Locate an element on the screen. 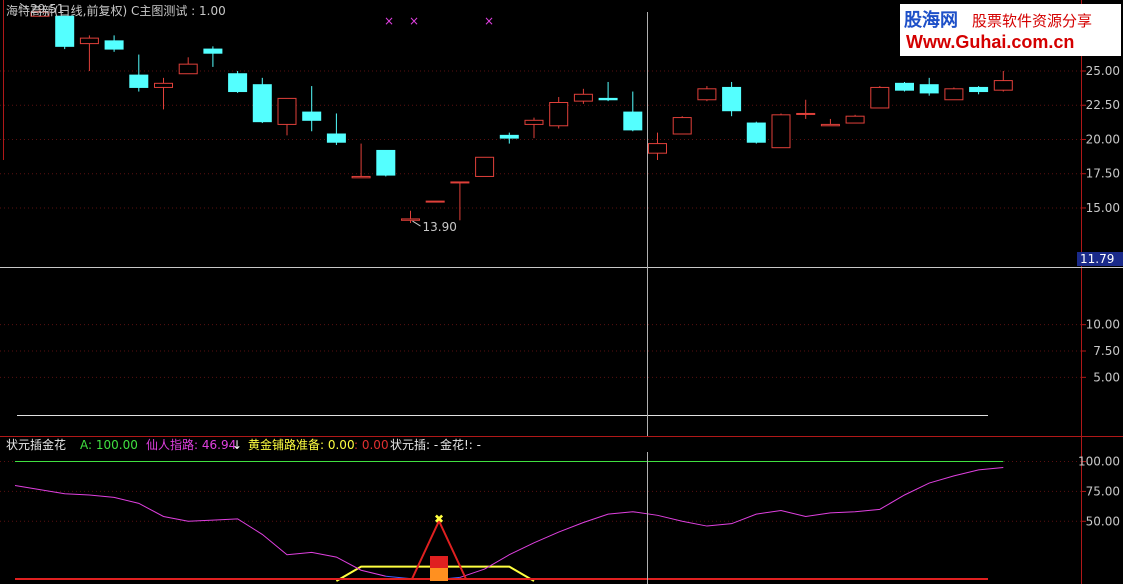 The height and width of the screenshot is (584, 1123). ind-y-tick-label: 50.00 is located at coordinates (1103, 521).